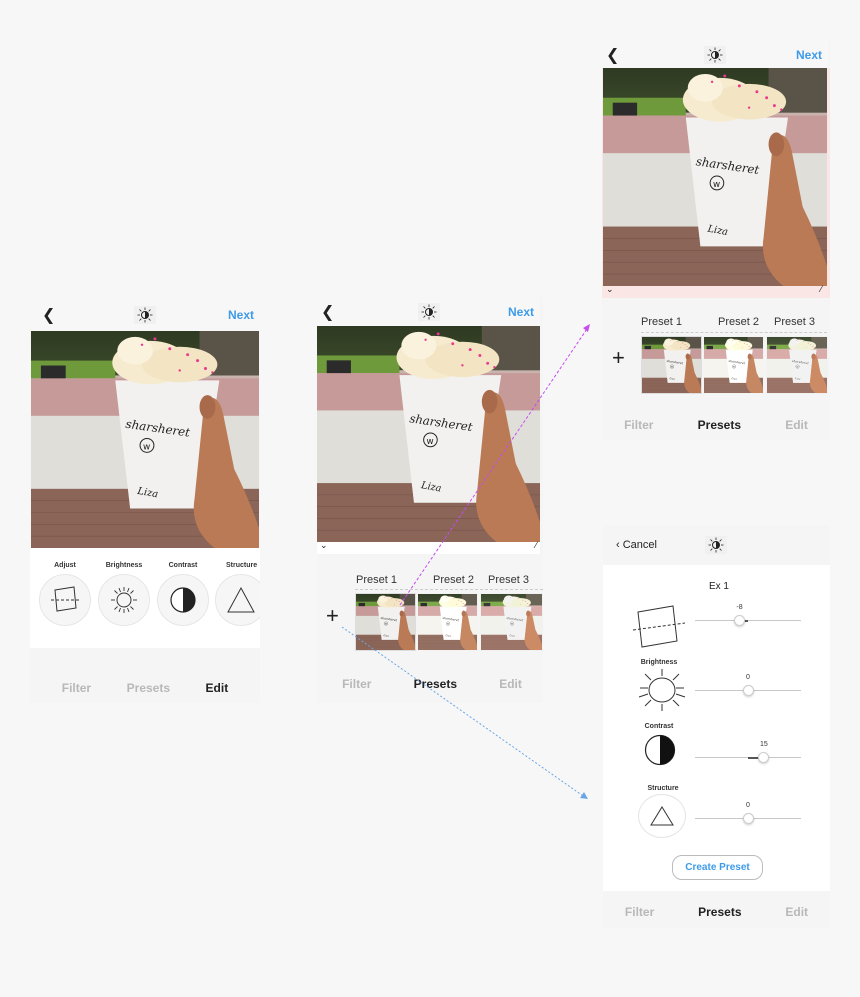 The height and width of the screenshot is (997, 860). Describe the element at coordinates (739, 607) in the screenshot. I see `slider-value: -8` at that location.